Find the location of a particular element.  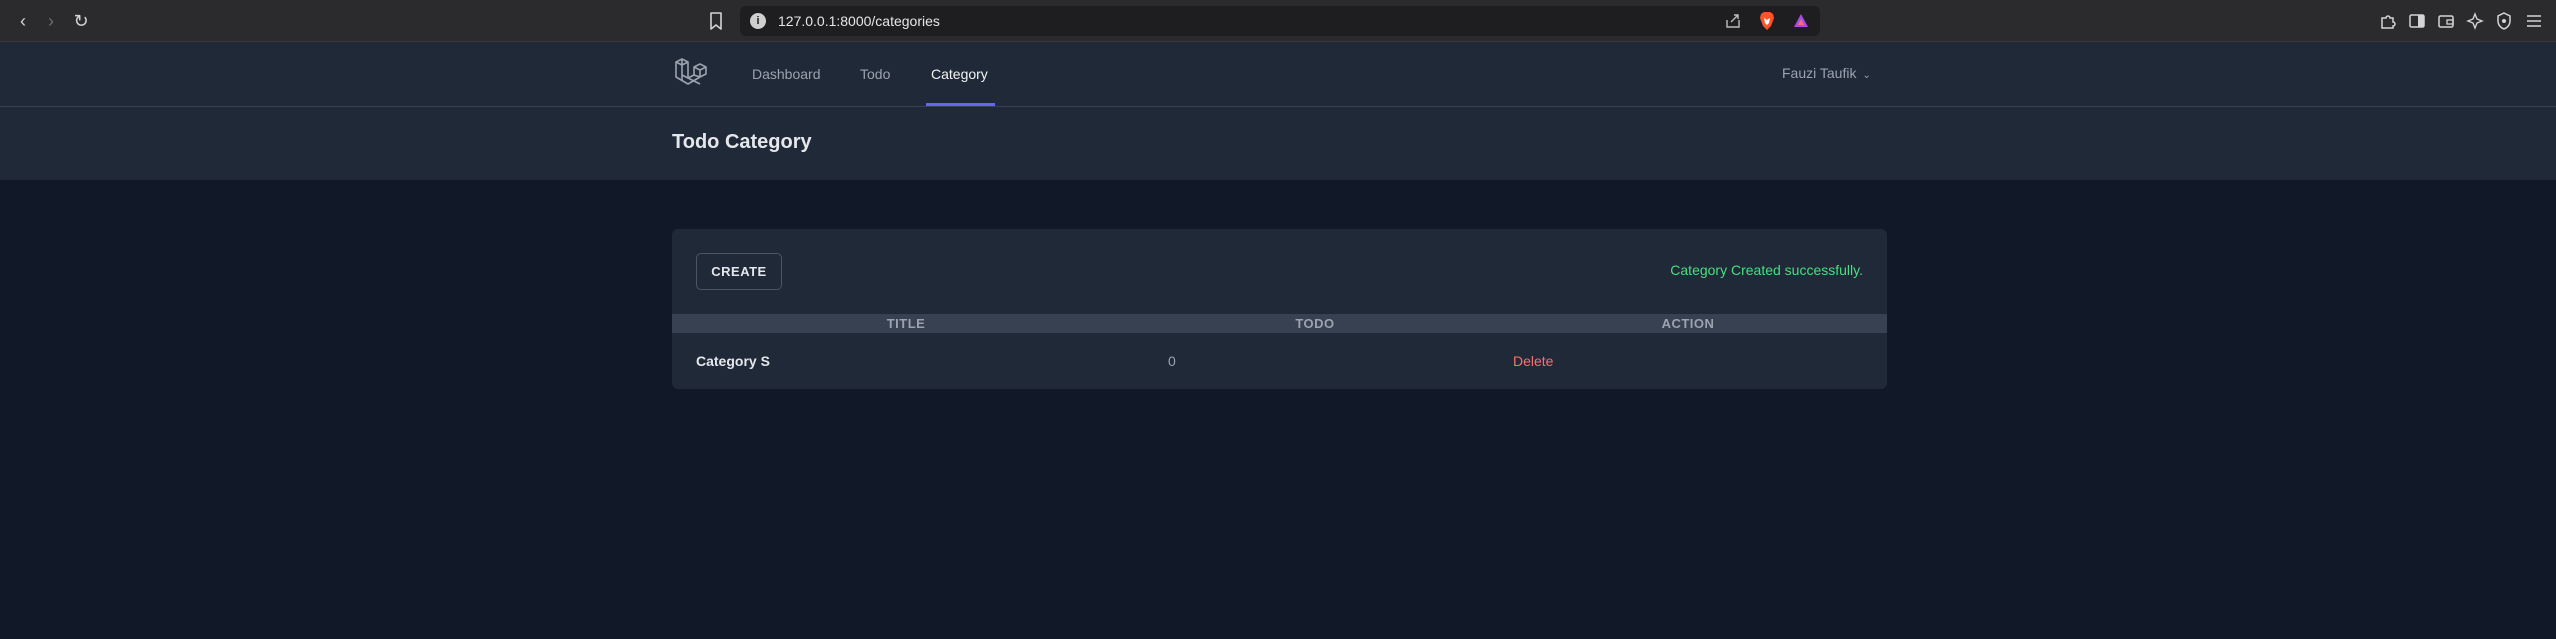

reload-button: ↻ is located at coordinates (81, 21).